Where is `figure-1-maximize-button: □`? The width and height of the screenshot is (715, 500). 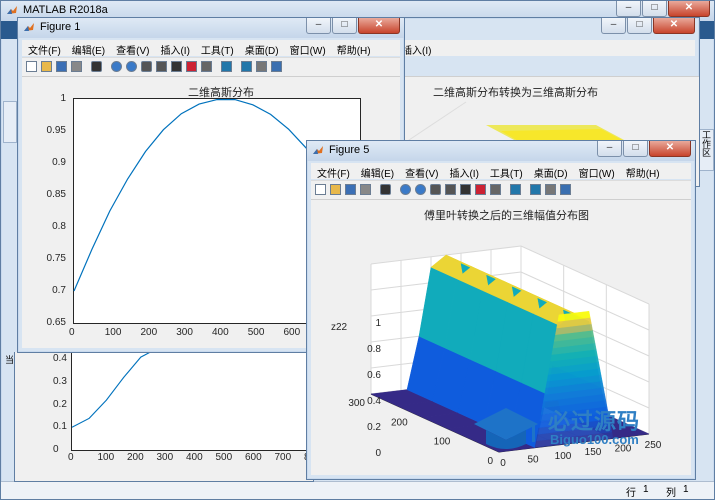
figure-1-maximize-button: □ is located at coordinates (344, 26).